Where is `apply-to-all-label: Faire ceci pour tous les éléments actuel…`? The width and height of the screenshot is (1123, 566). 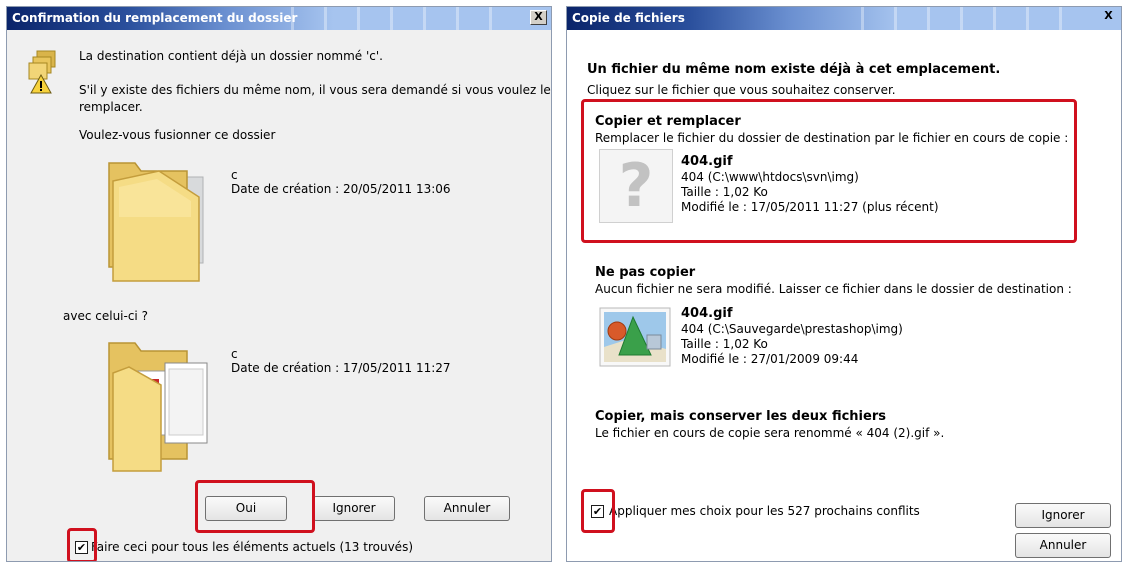 apply-to-all-label: Faire ceci pour tous les éléments actuel… is located at coordinates (252, 547).